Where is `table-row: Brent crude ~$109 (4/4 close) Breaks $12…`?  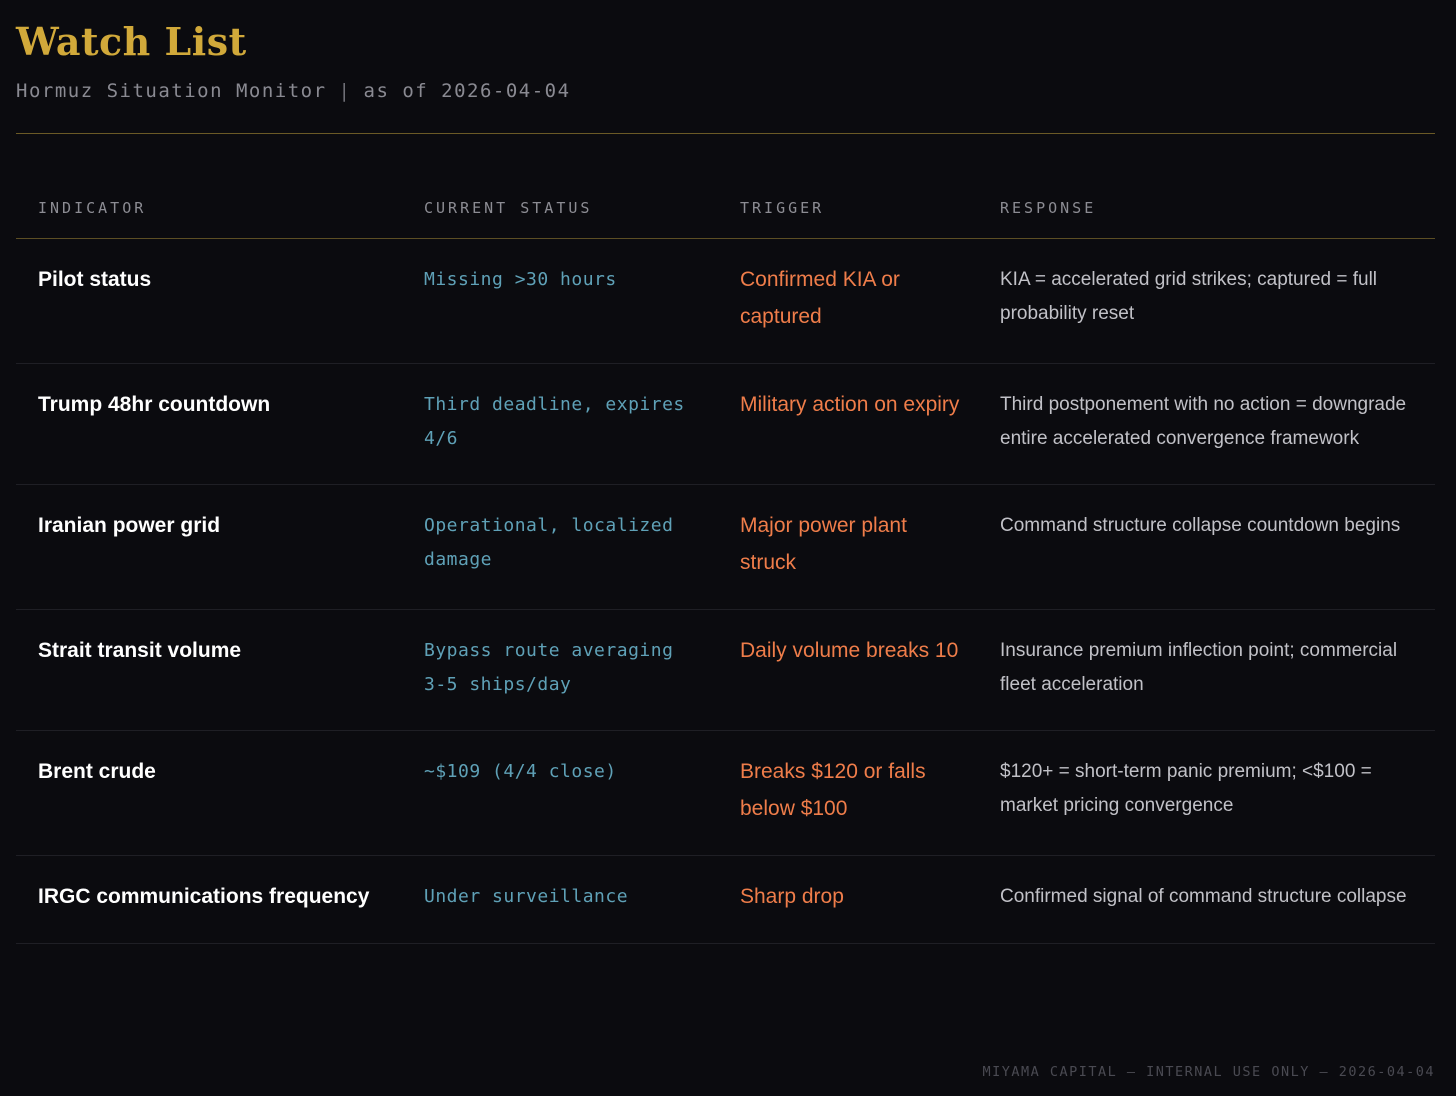 table-row: Brent crude ~$109 (4/4 close) Breaks $12… is located at coordinates (725, 793).